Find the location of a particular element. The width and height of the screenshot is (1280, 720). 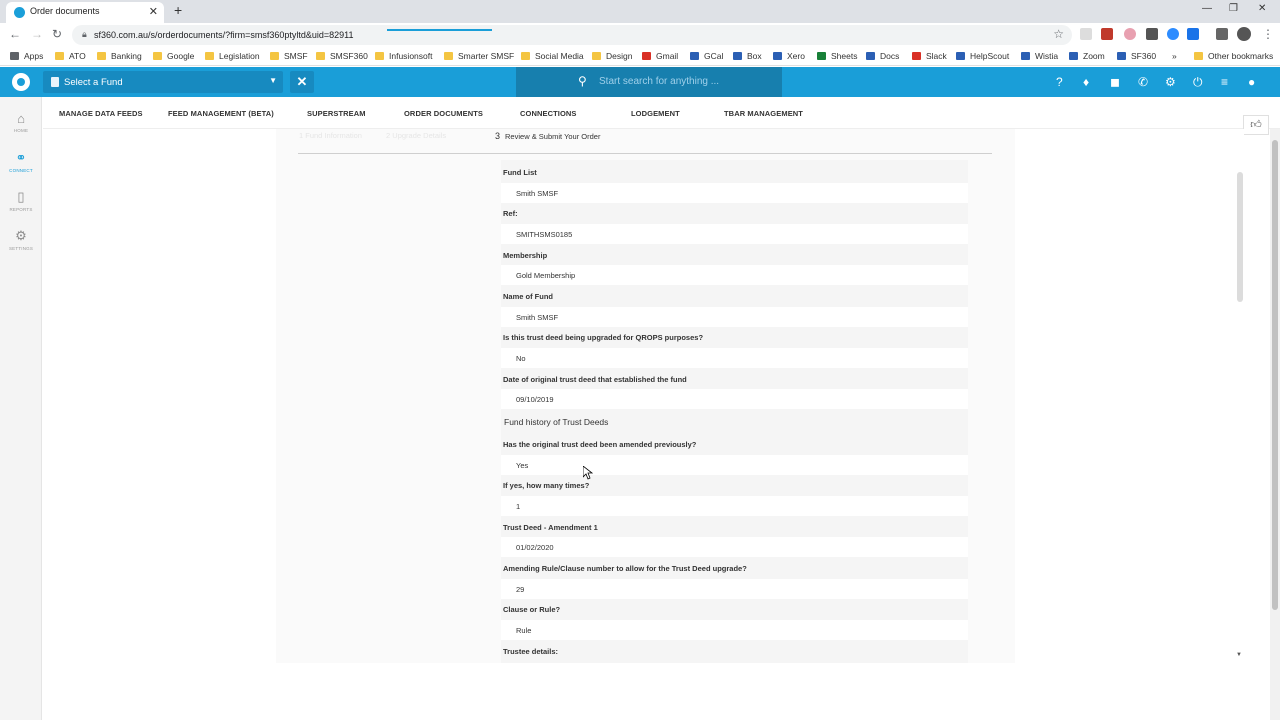

bookmark-xero: Xero is located at coordinates (789, 56).